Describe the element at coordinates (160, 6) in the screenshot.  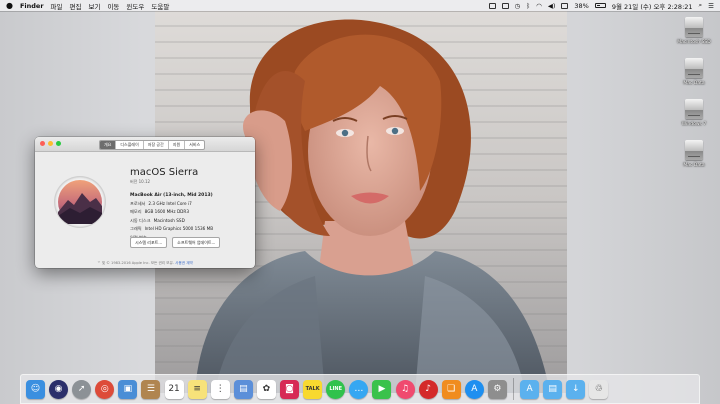
I see `menu-help: 도움말` at that location.